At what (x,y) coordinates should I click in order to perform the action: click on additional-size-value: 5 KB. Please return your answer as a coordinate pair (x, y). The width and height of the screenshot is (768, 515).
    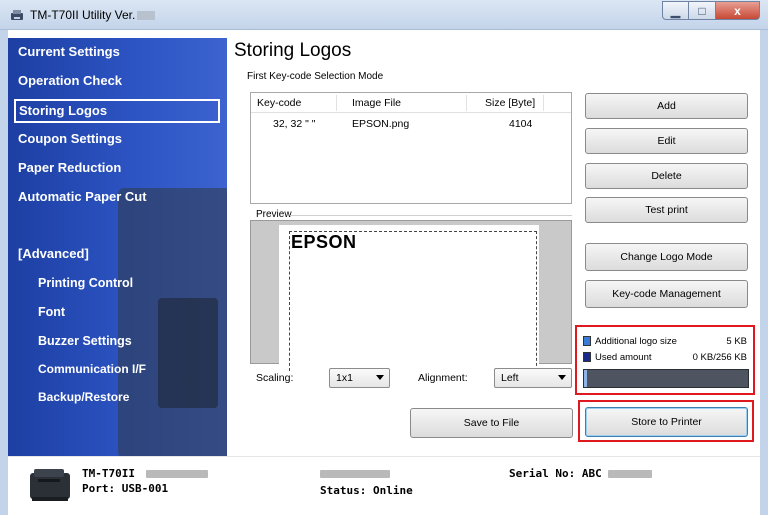
    Looking at the image, I should click on (736, 341).